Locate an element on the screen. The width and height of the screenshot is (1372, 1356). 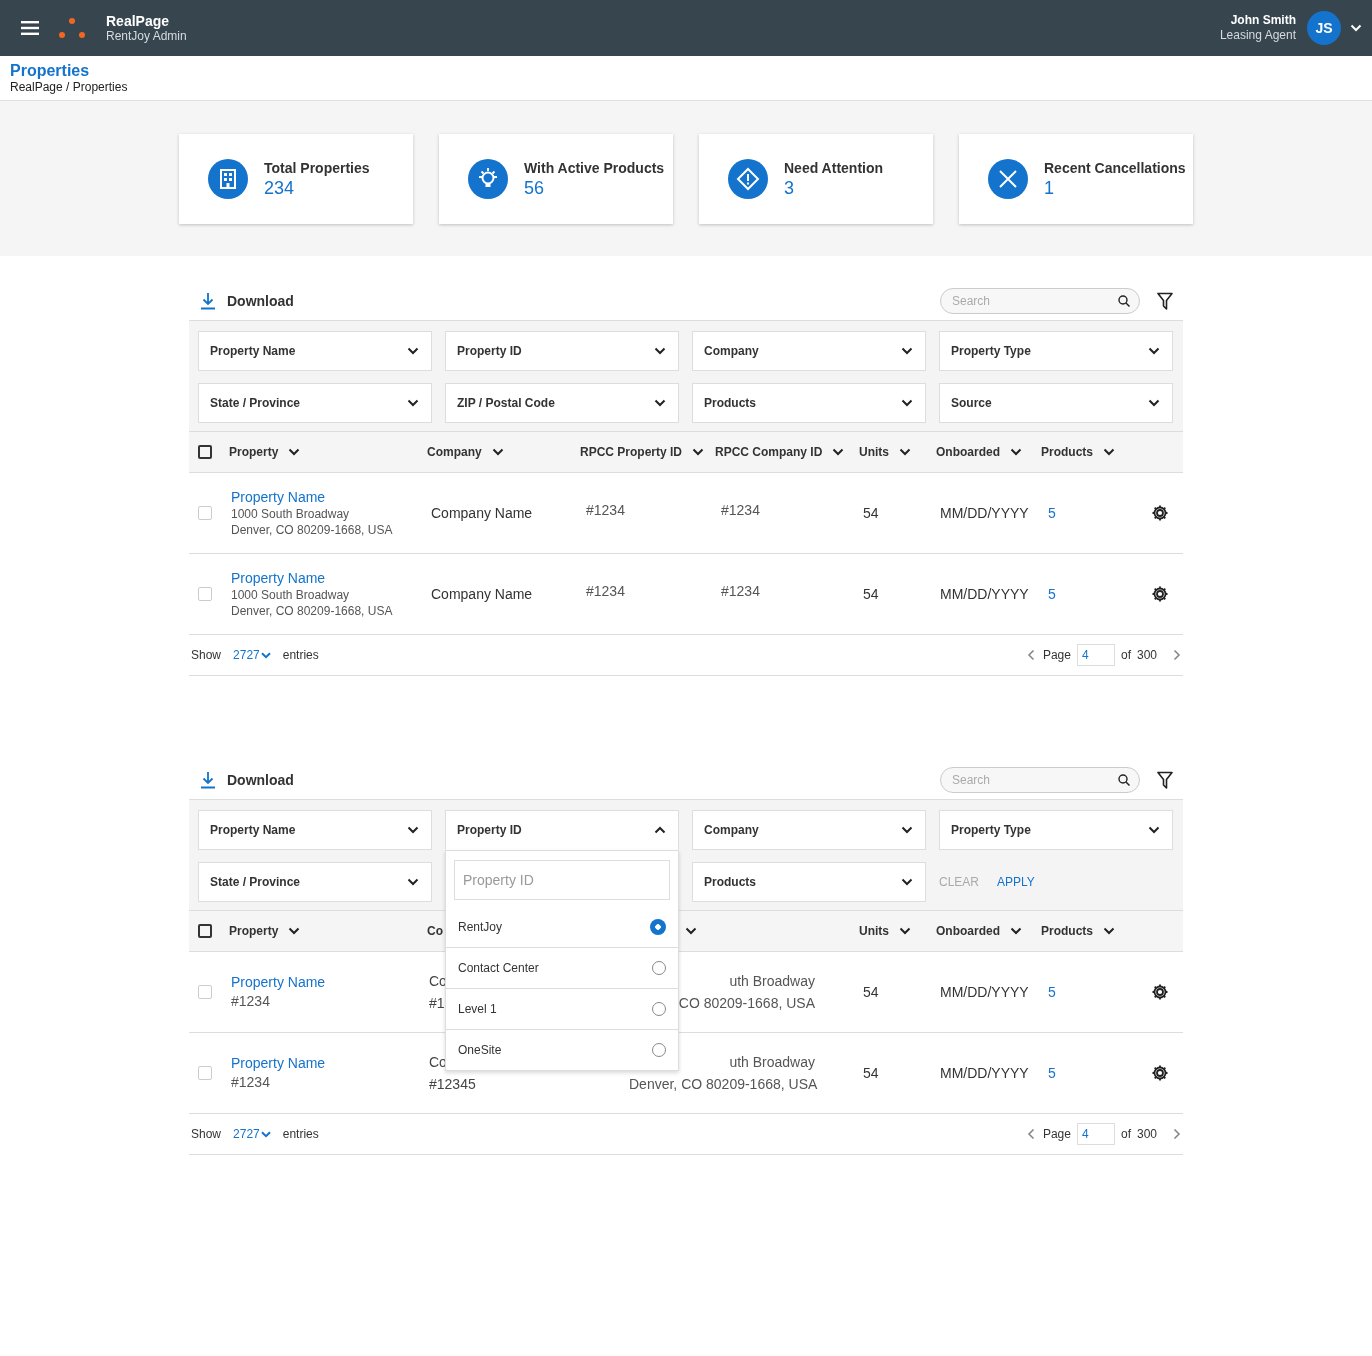
lightbulb-icon is located at coordinates (488, 179).